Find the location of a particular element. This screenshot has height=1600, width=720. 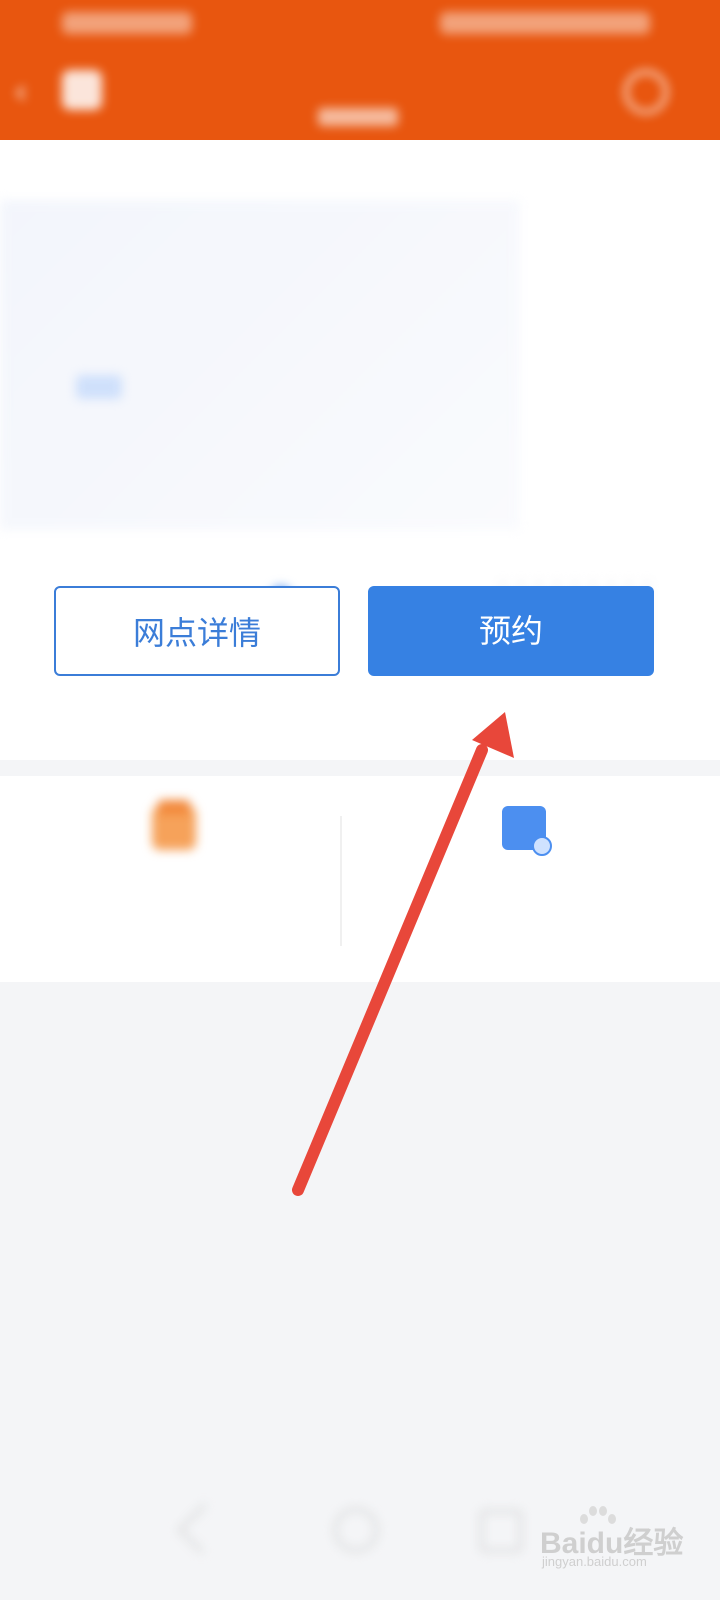

system-back-icon is located at coordinates (202, 1528).